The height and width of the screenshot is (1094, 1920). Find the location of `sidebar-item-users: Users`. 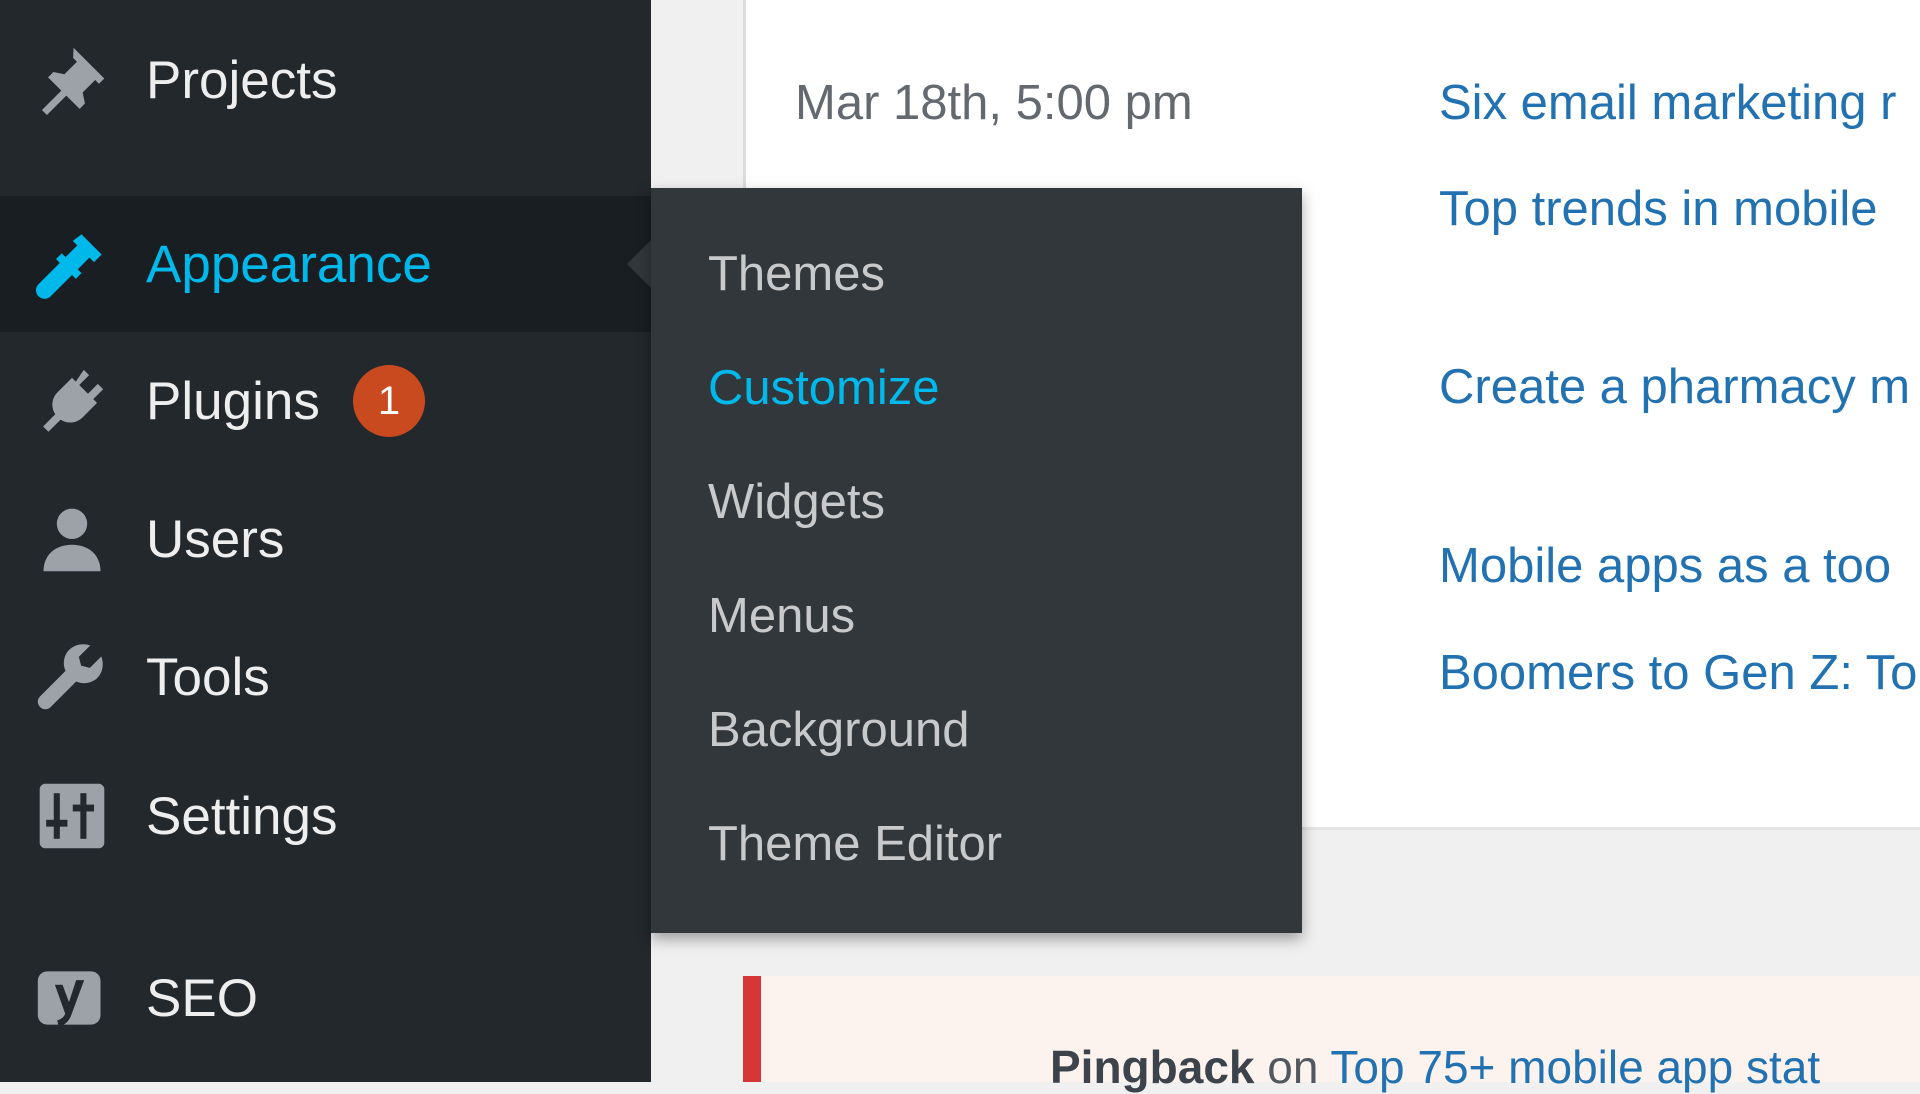

sidebar-item-users: Users is located at coordinates (325, 539).